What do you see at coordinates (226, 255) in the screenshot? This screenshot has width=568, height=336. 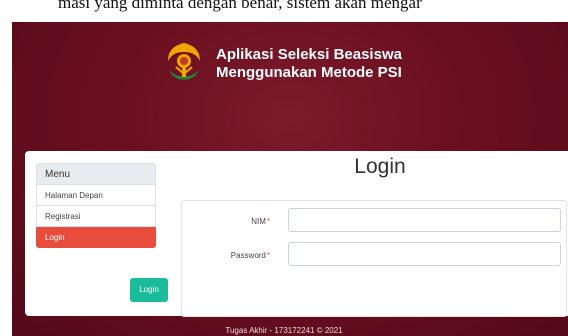 I see `password-label: Password*` at bounding box center [226, 255].